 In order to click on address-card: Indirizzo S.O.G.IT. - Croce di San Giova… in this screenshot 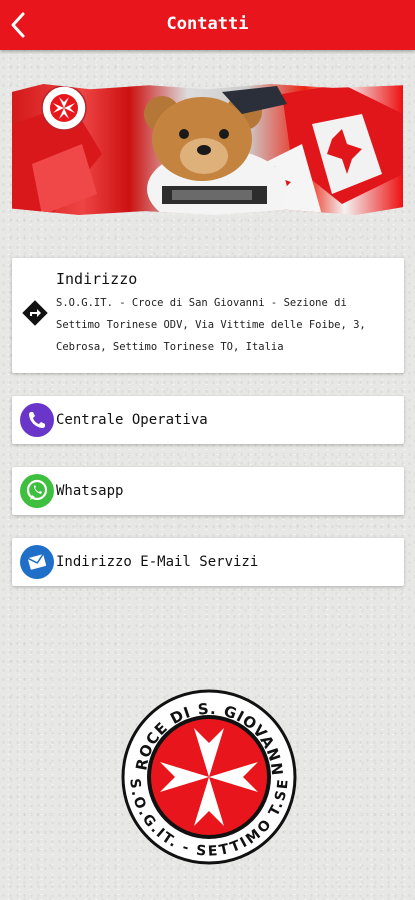, I will do `click(208, 315)`.